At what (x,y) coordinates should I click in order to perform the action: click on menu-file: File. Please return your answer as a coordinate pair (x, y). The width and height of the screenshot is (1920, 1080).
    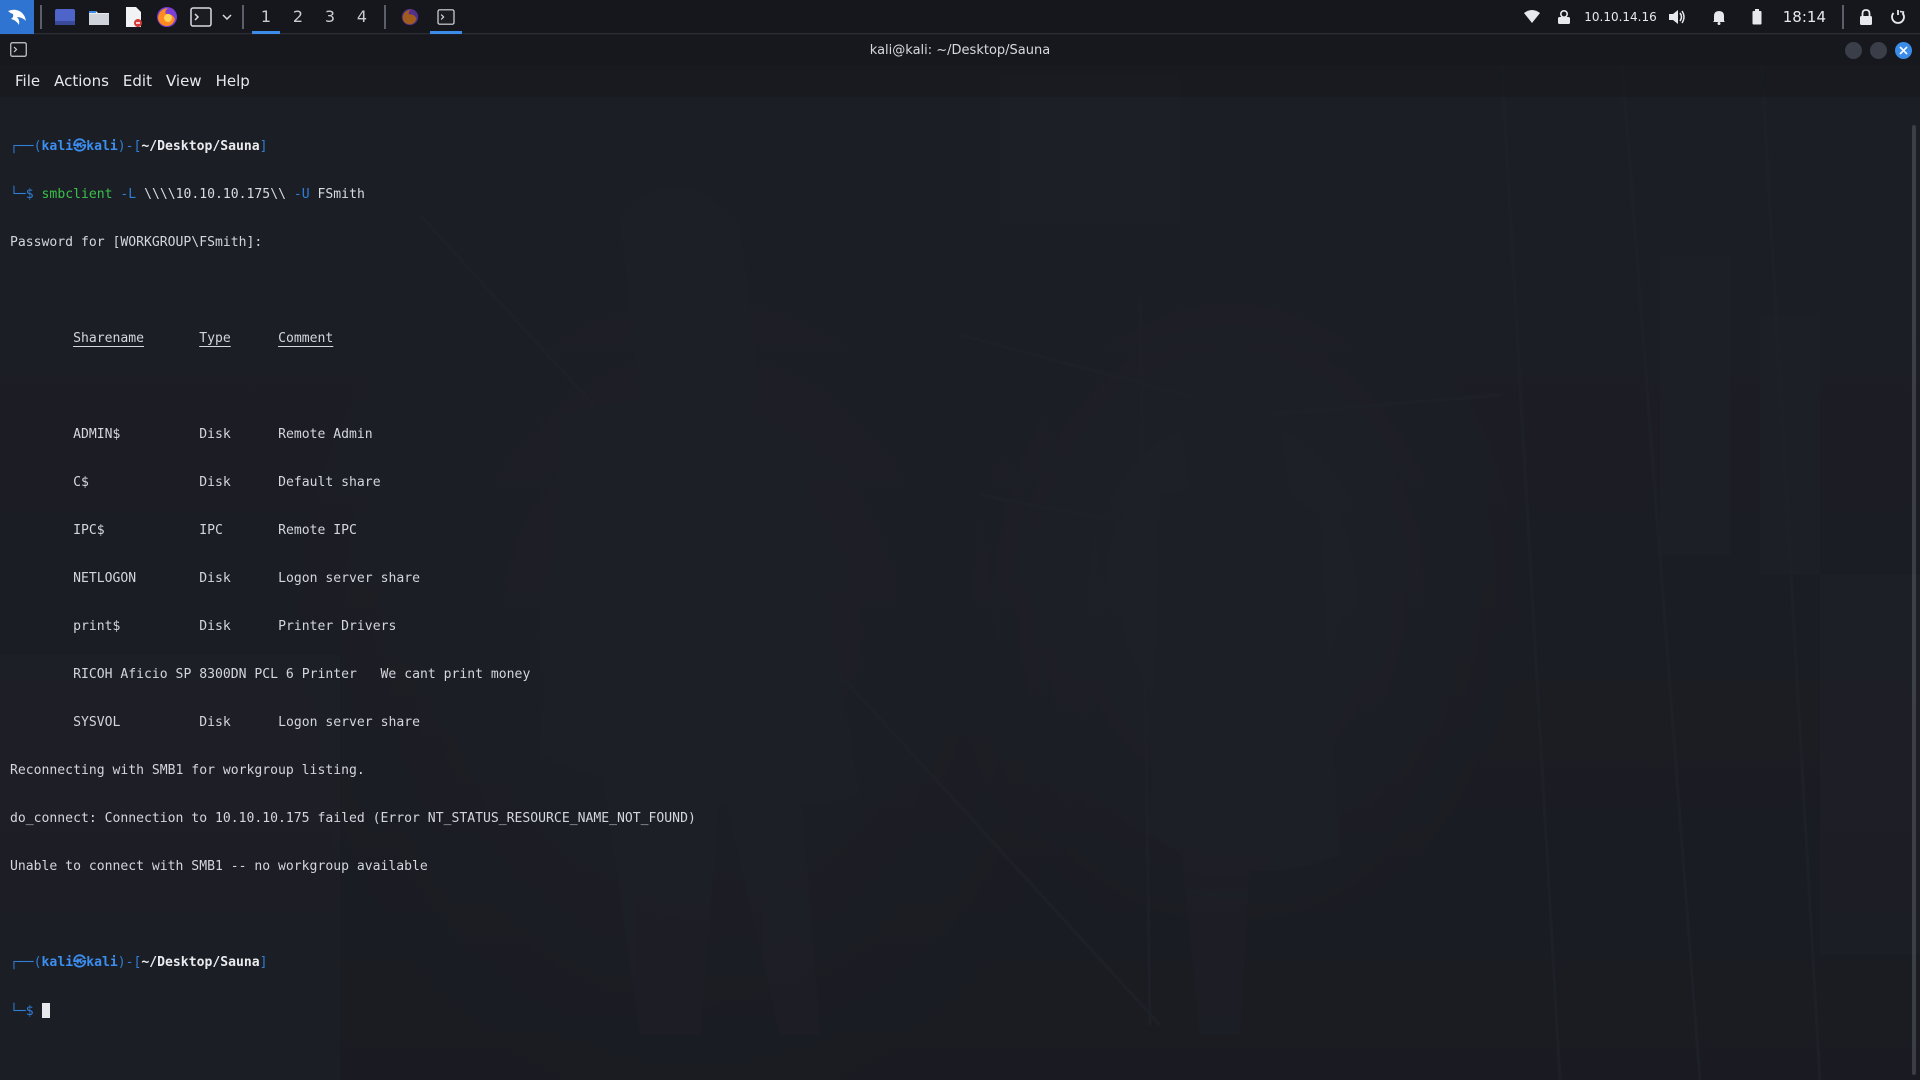
    Looking at the image, I should click on (27, 81).